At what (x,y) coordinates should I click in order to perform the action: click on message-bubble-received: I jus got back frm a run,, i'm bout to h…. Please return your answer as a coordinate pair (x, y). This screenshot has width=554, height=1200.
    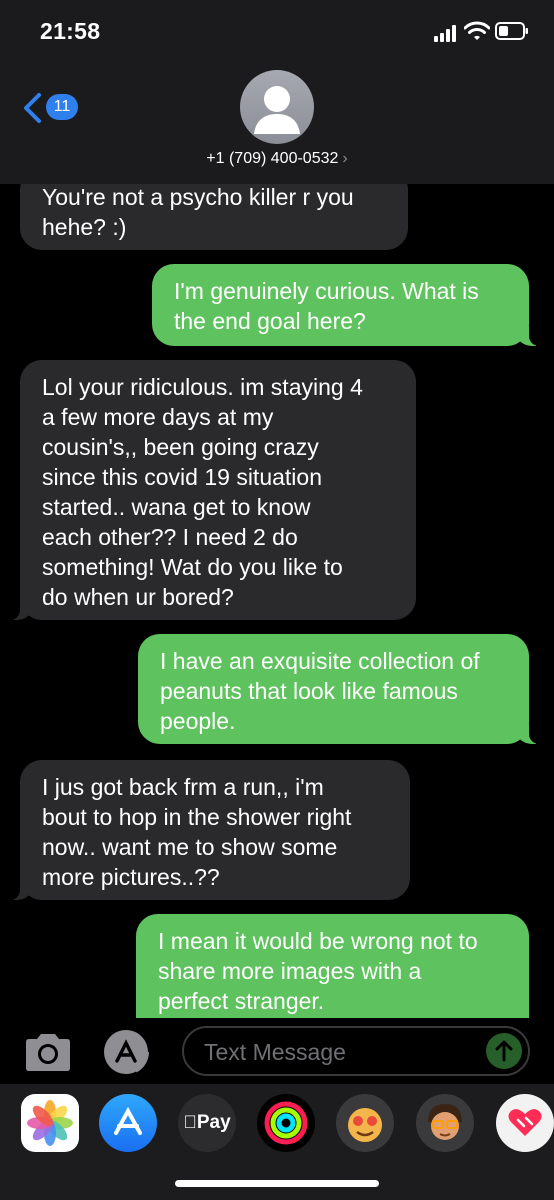
    Looking at the image, I should click on (209, 830).